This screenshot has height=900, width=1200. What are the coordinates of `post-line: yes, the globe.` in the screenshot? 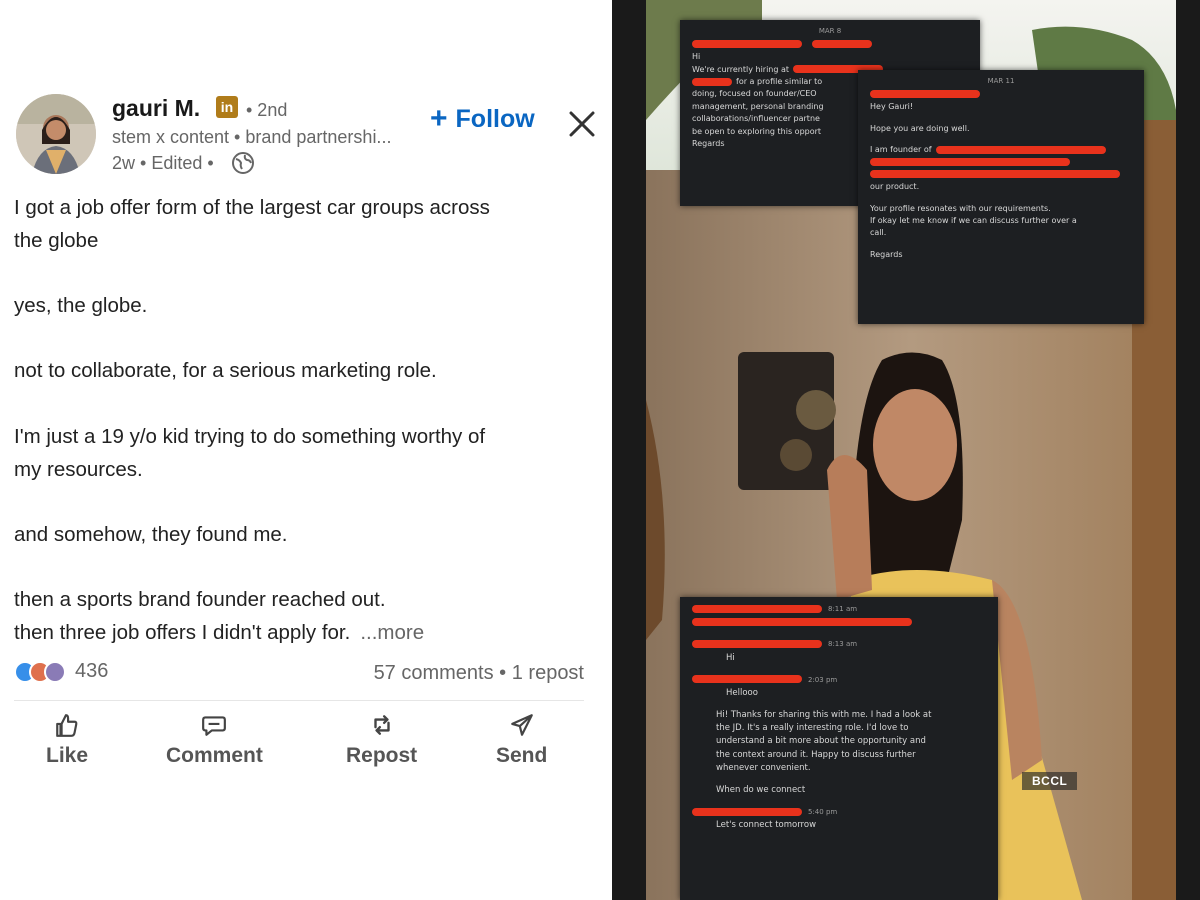 It's located at (81, 306).